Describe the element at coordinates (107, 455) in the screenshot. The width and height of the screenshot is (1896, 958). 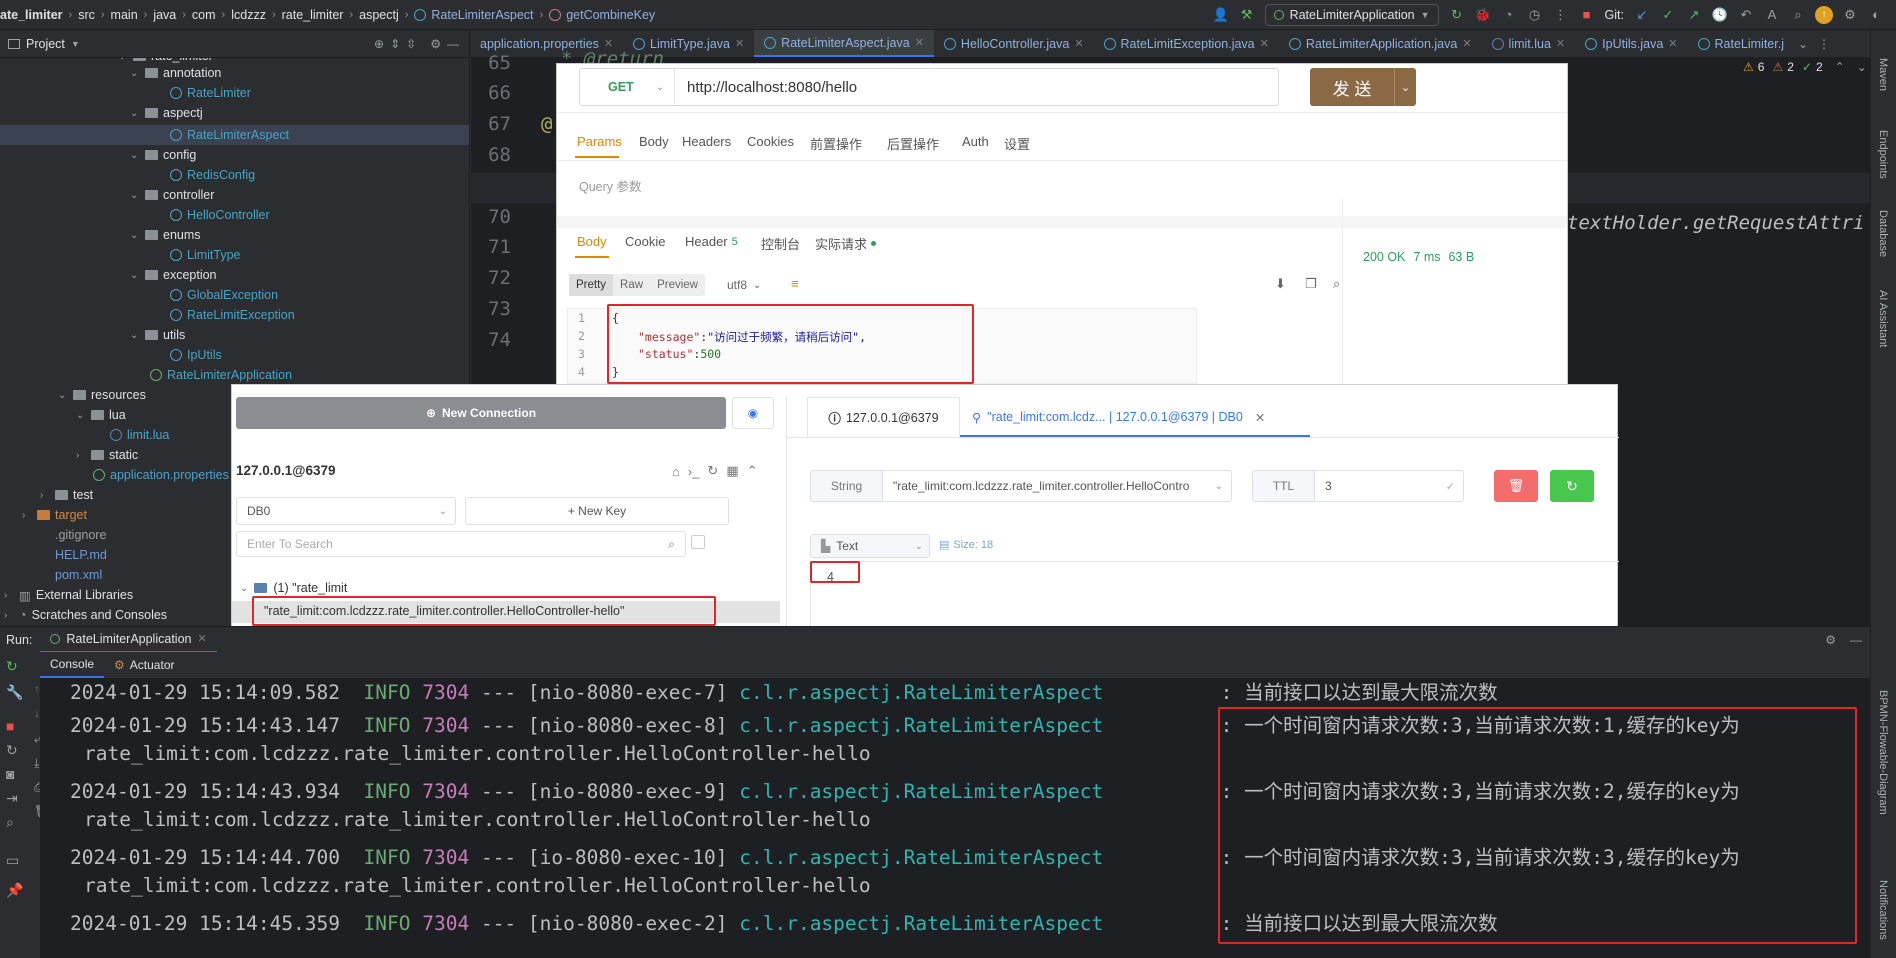
I see `tree-item: › static` at that location.